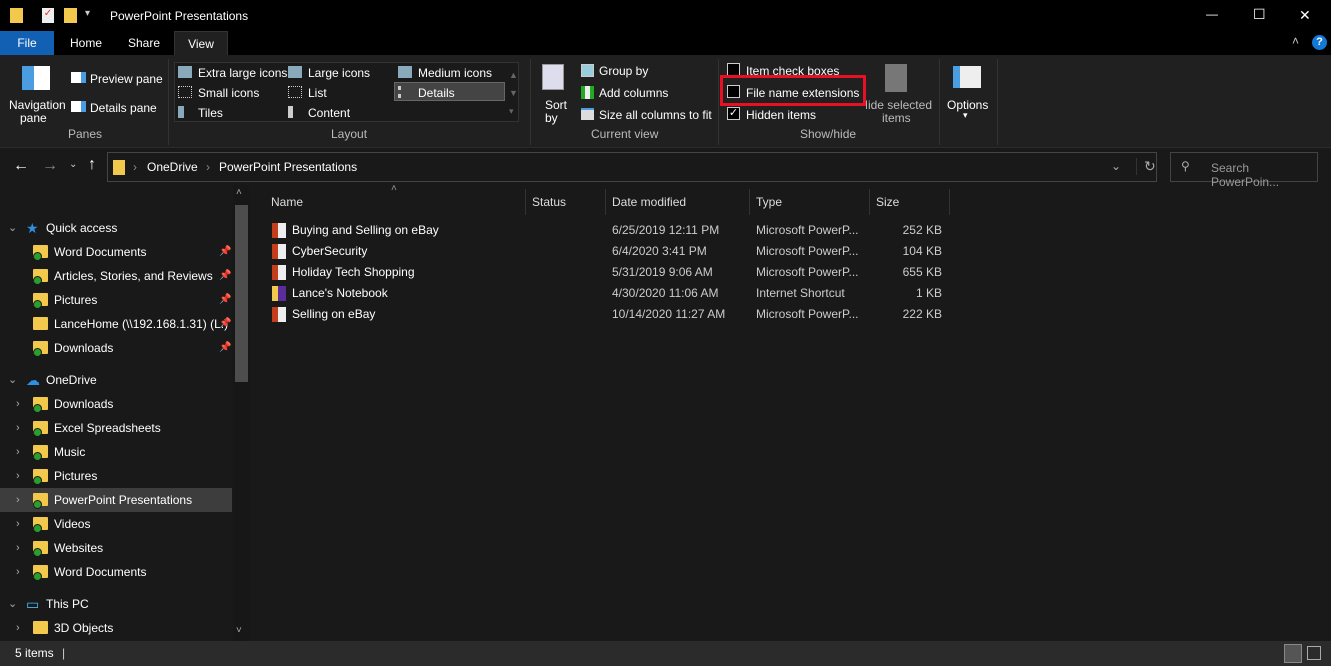 This screenshot has height=666, width=1331. Describe the element at coordinates (123, 108) in the screenshot. I see `details-pane-button: Details pane` at that location.